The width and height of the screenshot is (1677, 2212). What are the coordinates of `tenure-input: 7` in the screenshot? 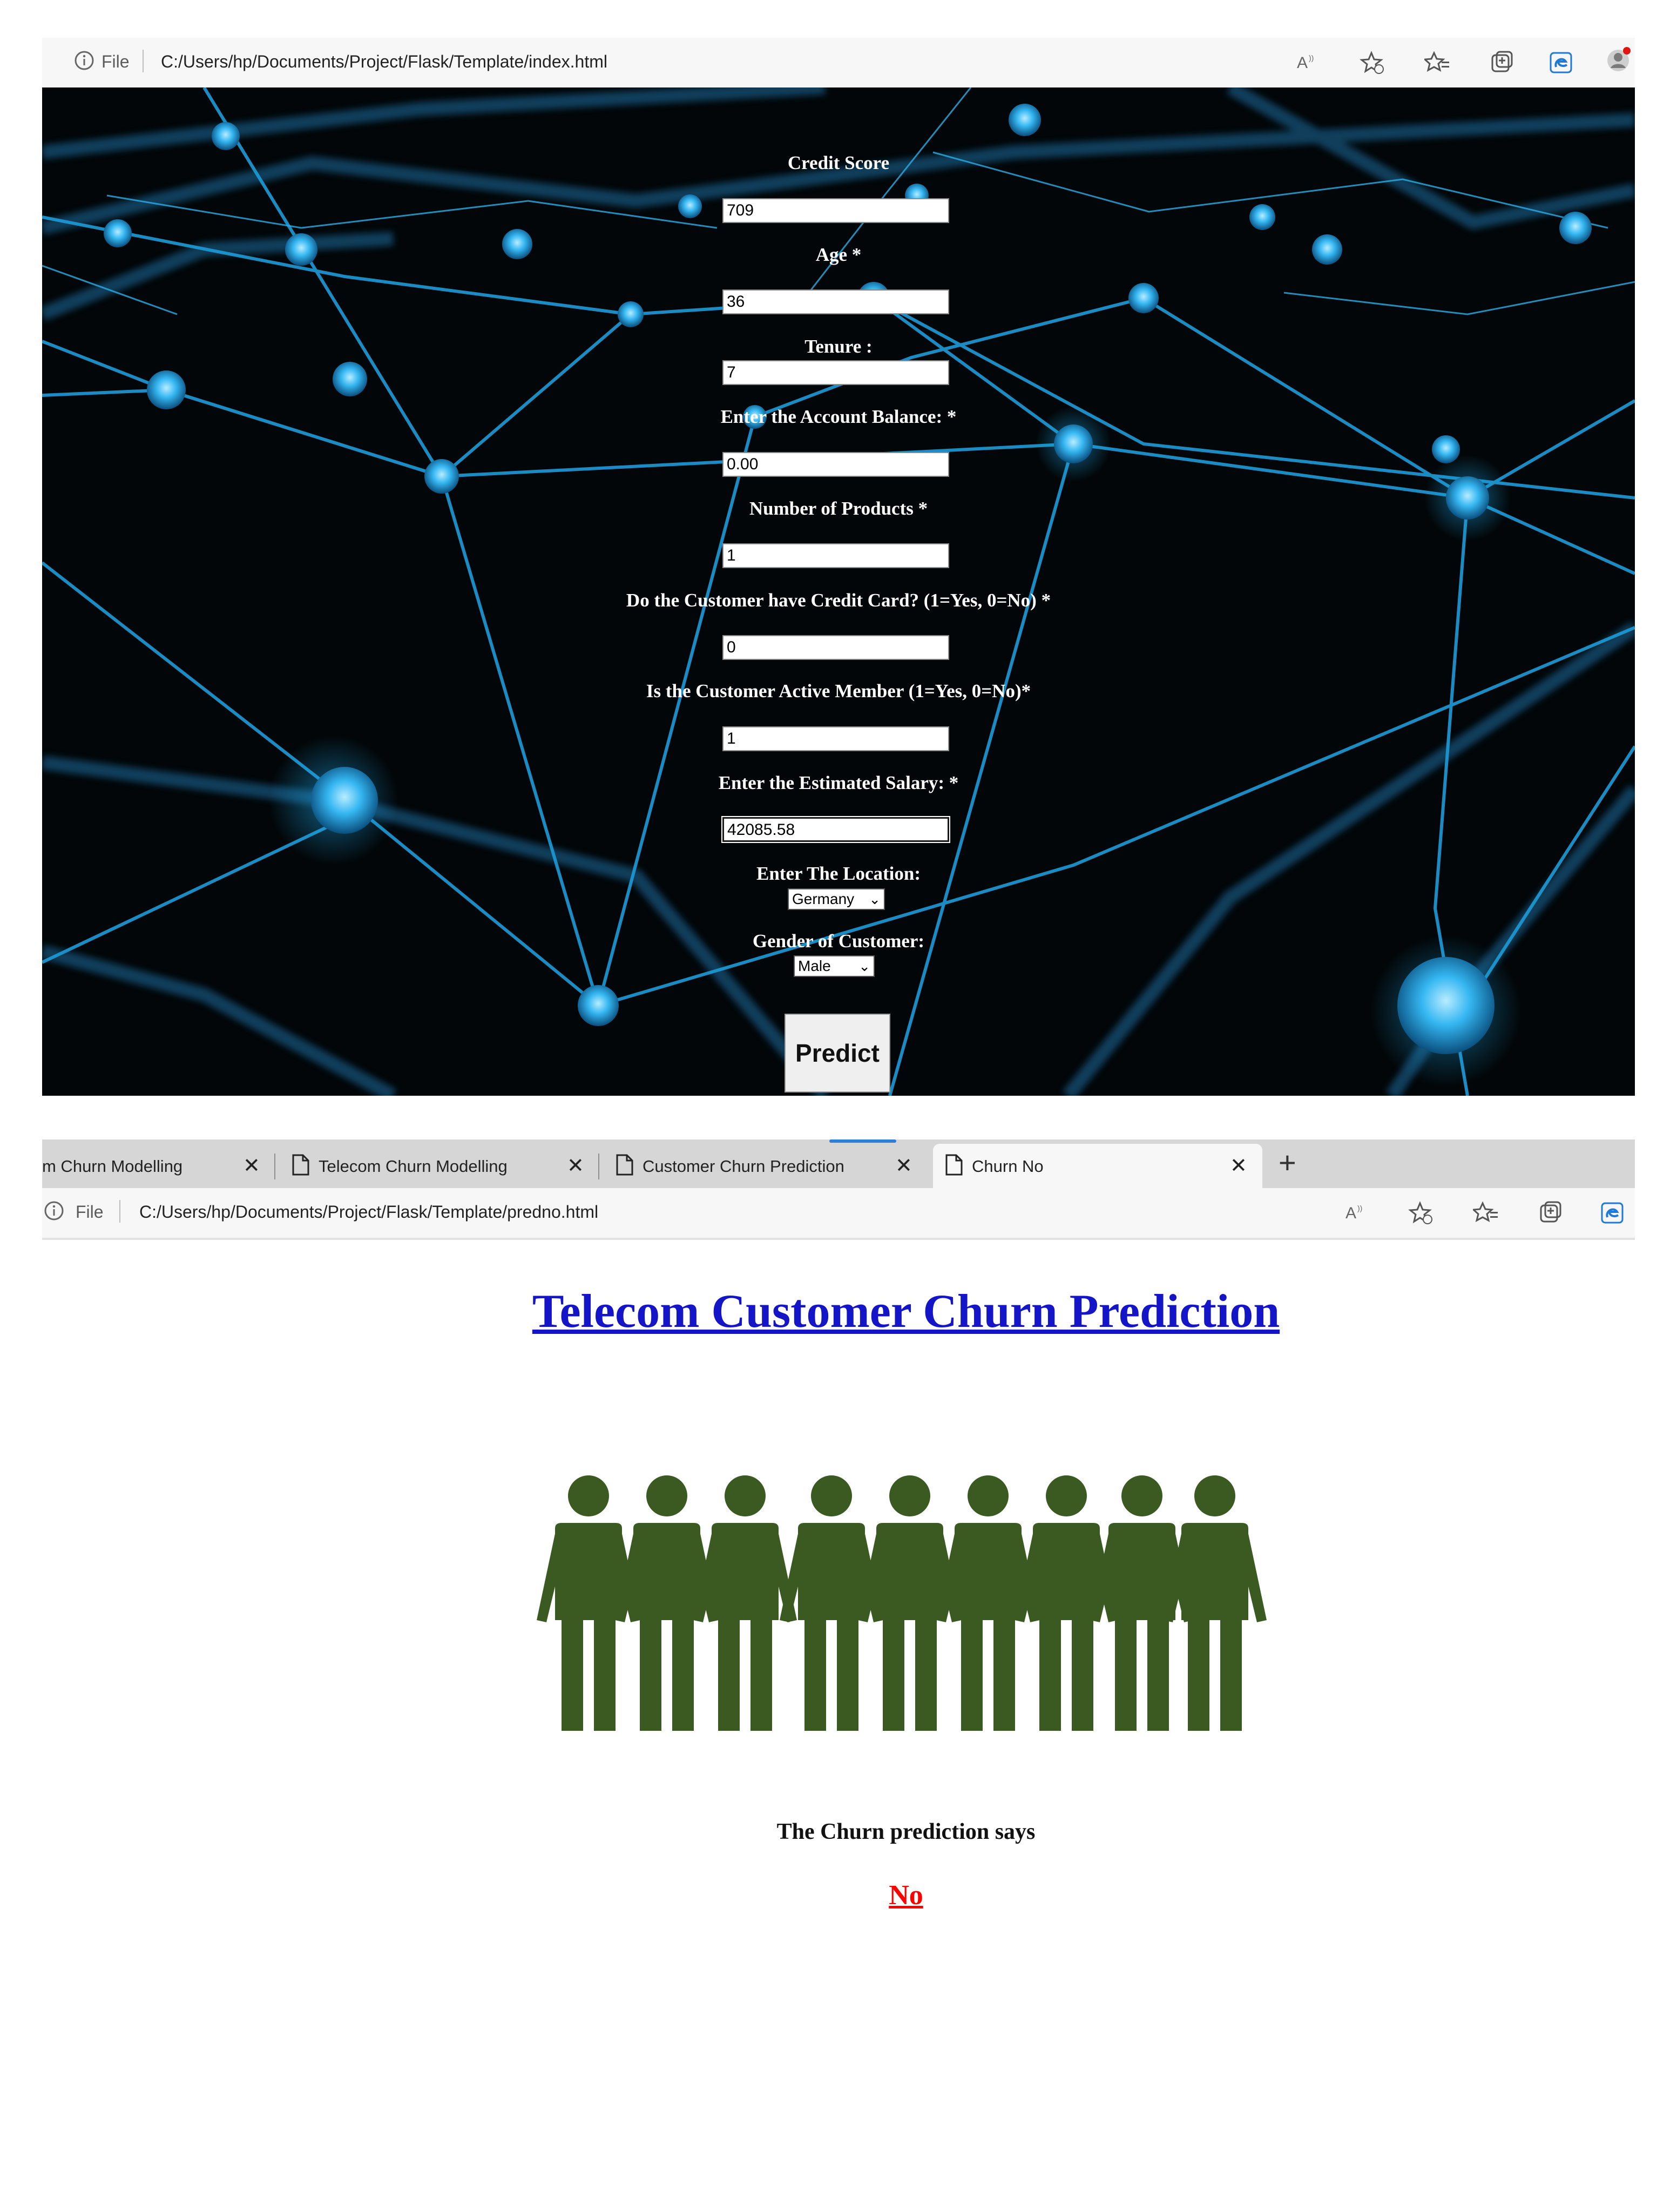 It's located at (835, 372).